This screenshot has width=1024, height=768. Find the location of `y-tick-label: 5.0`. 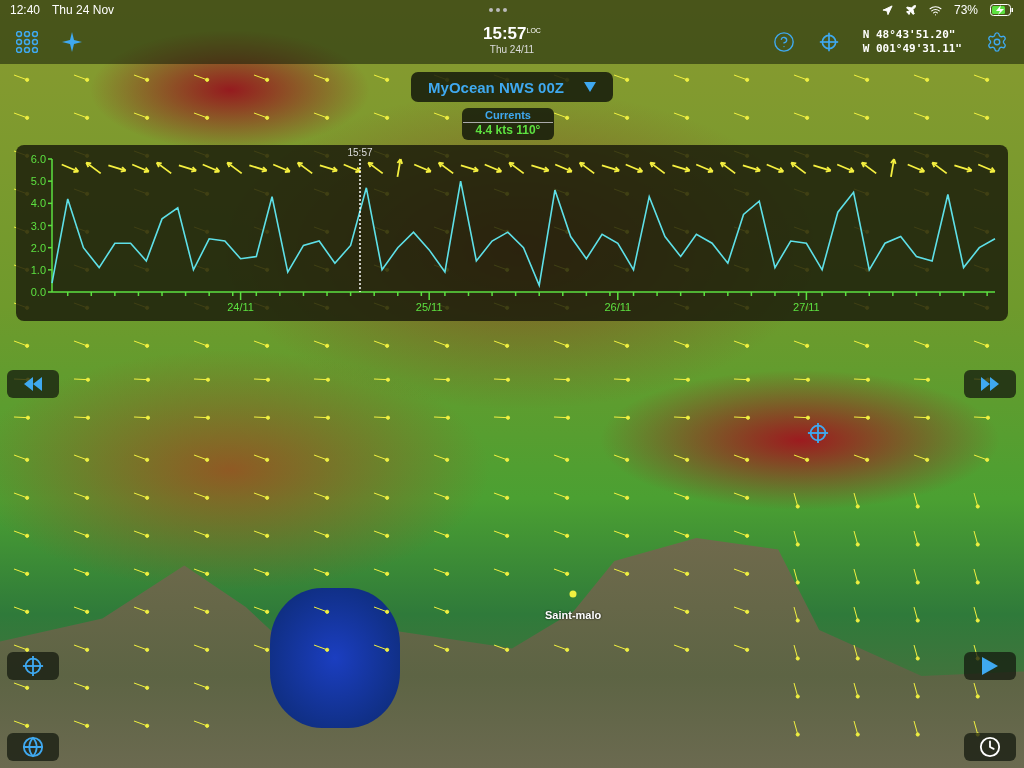

y-tick-label: 5.0 is located at coordinates (38, 181).